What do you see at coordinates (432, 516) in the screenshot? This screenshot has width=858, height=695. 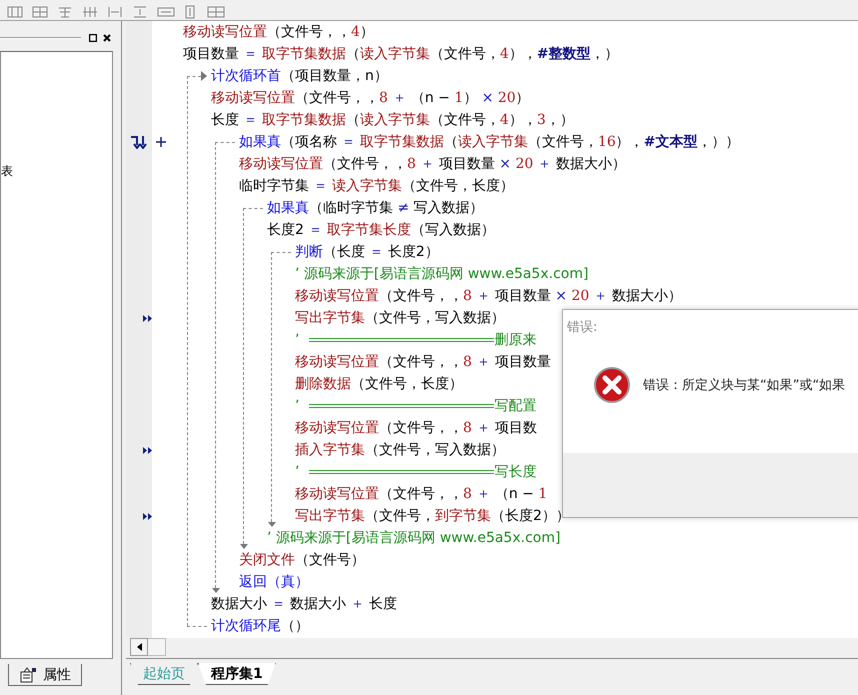 I see `code-line: 写出字节集（文件号，到字节集（长度2））` at bounding box center [432, 516].